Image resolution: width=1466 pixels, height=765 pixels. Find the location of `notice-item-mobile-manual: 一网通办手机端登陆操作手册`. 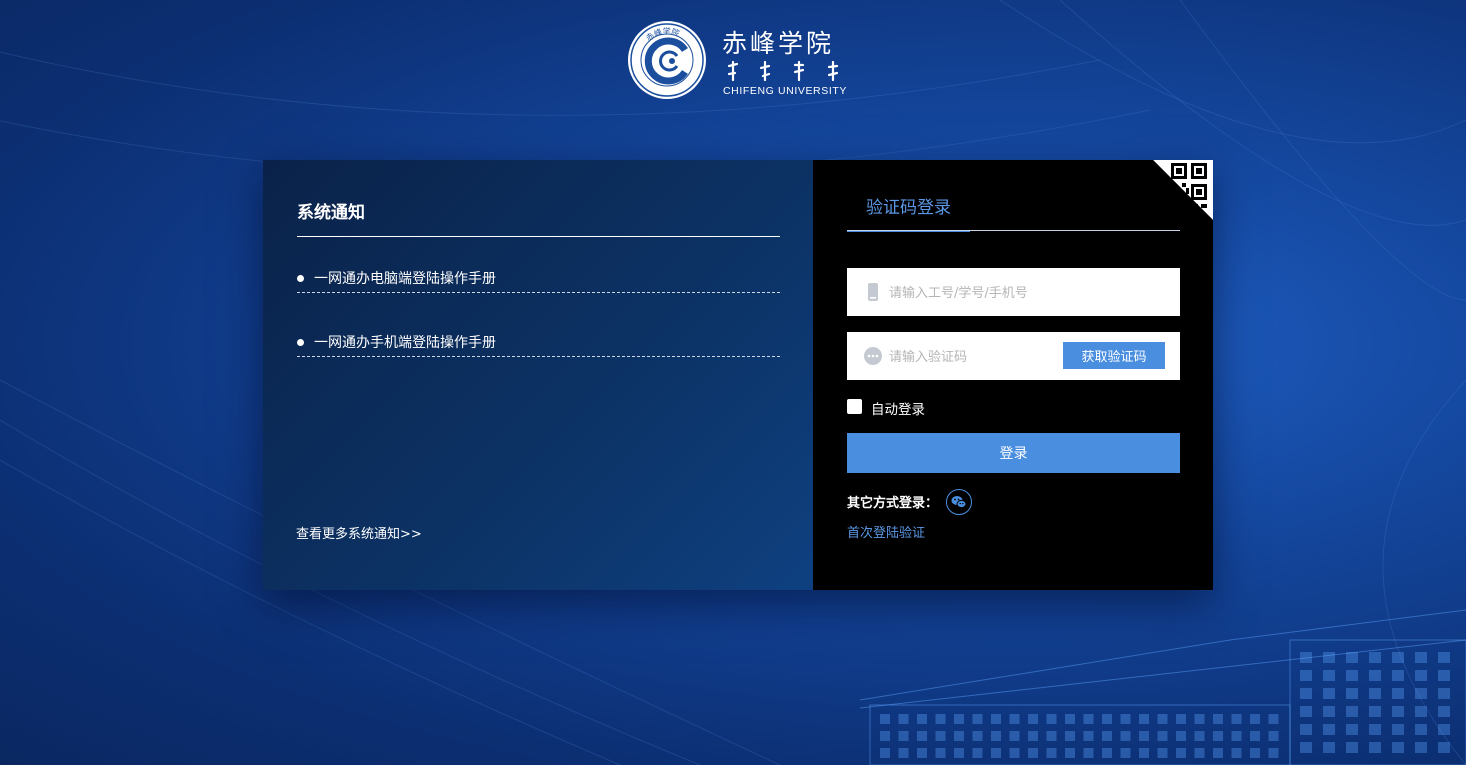

notice-item-mobile-manual: 一网通办手机端登陆操作手册 is located at coordinates (538, 341).